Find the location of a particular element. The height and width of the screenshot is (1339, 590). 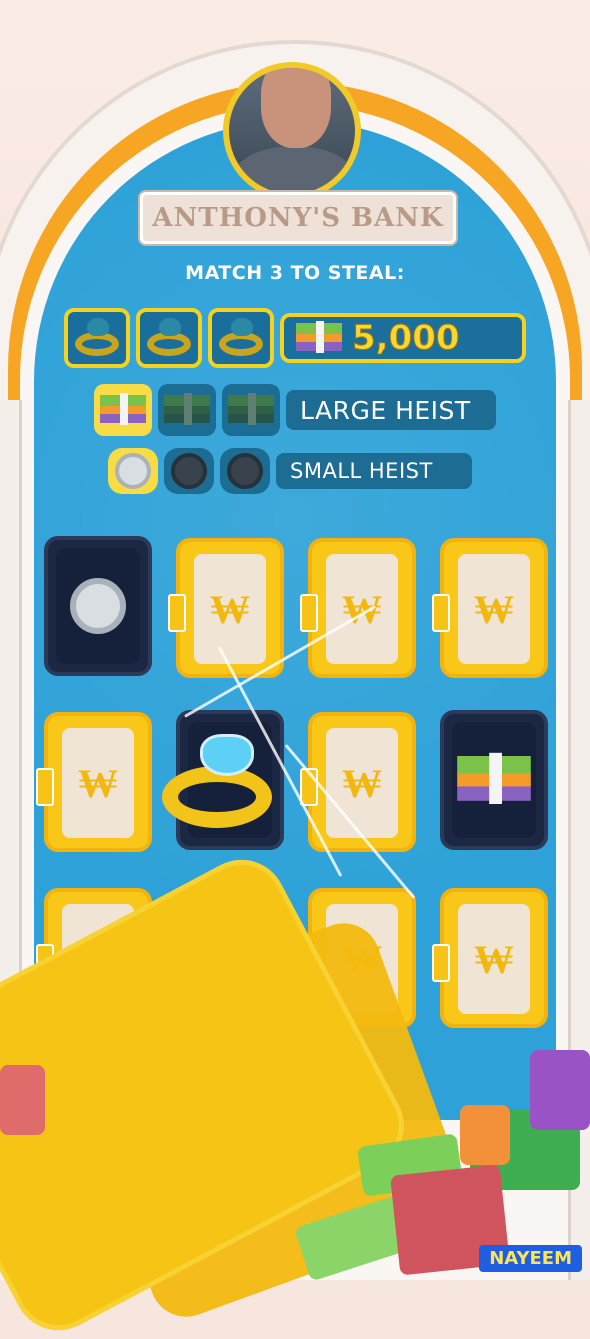

small-heist-label: SMALL HEIST is located at coordinates (374, 471).